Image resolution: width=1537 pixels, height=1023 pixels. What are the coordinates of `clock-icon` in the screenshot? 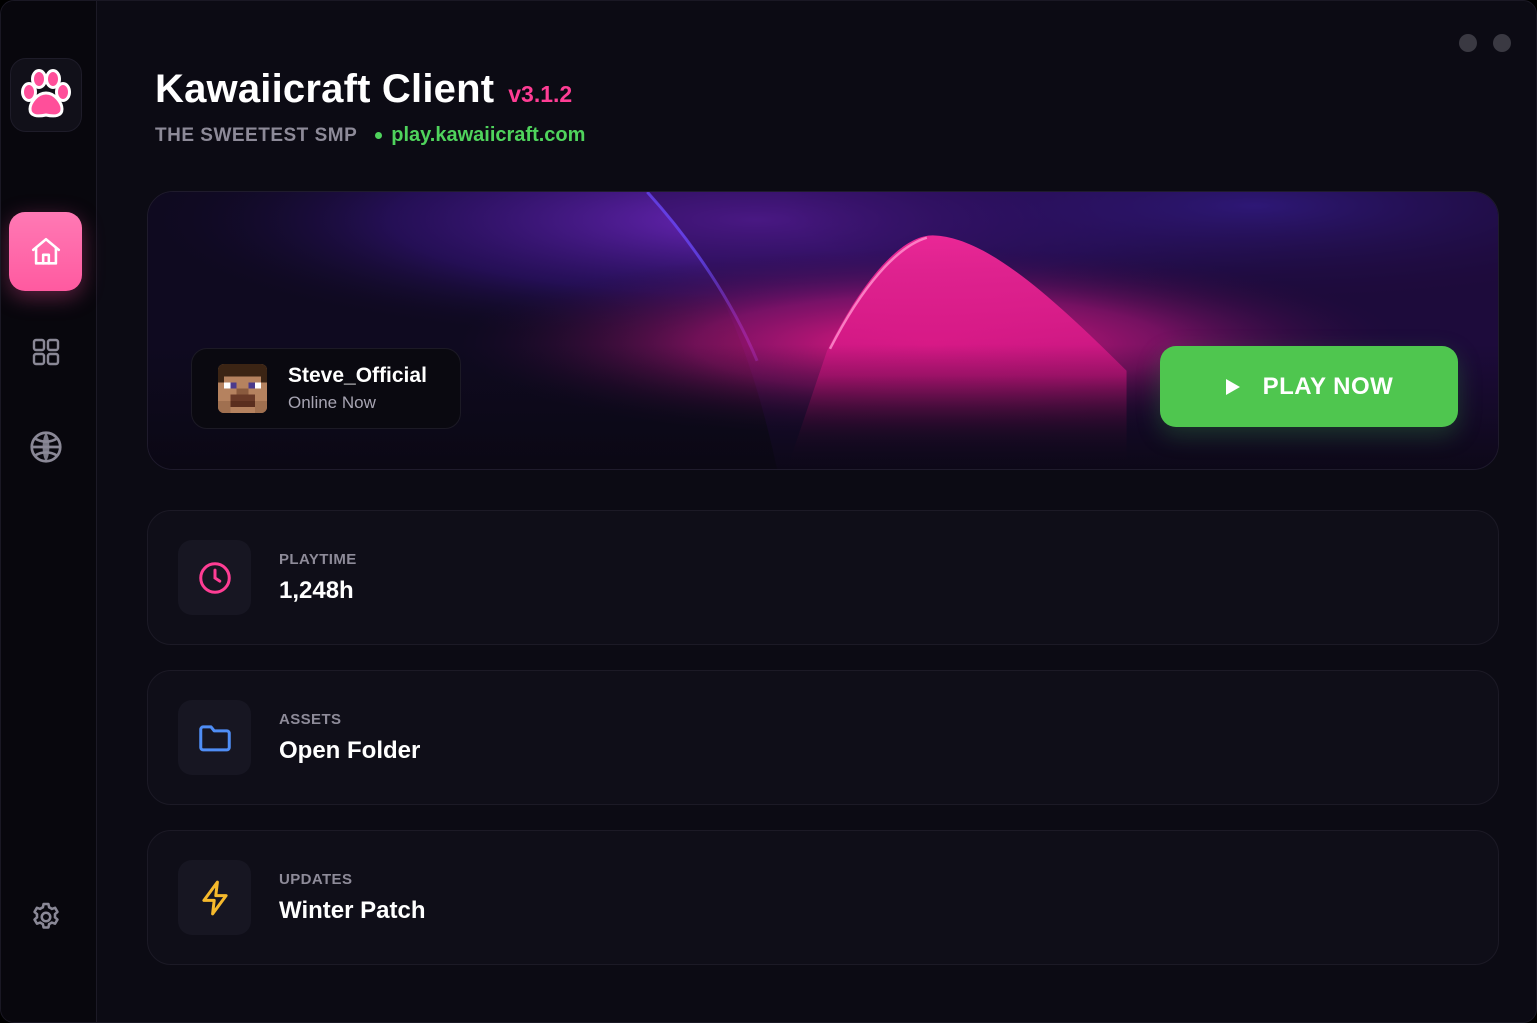 It's located at (214, 577).